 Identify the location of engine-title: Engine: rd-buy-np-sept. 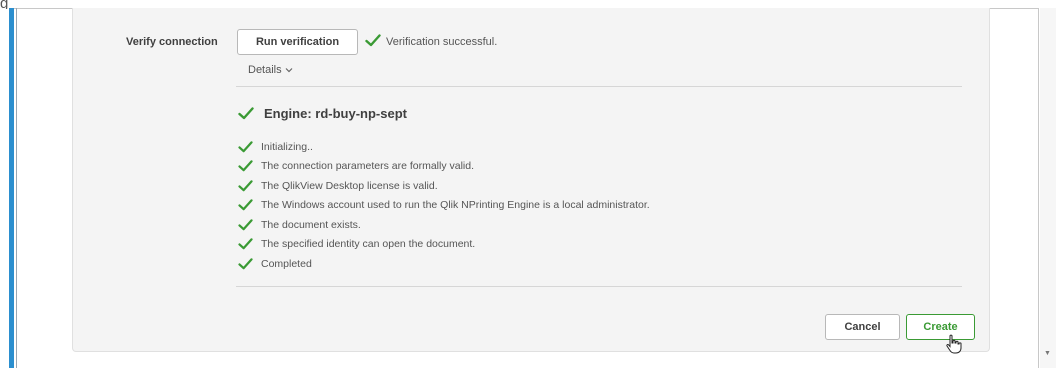
(335, 113).